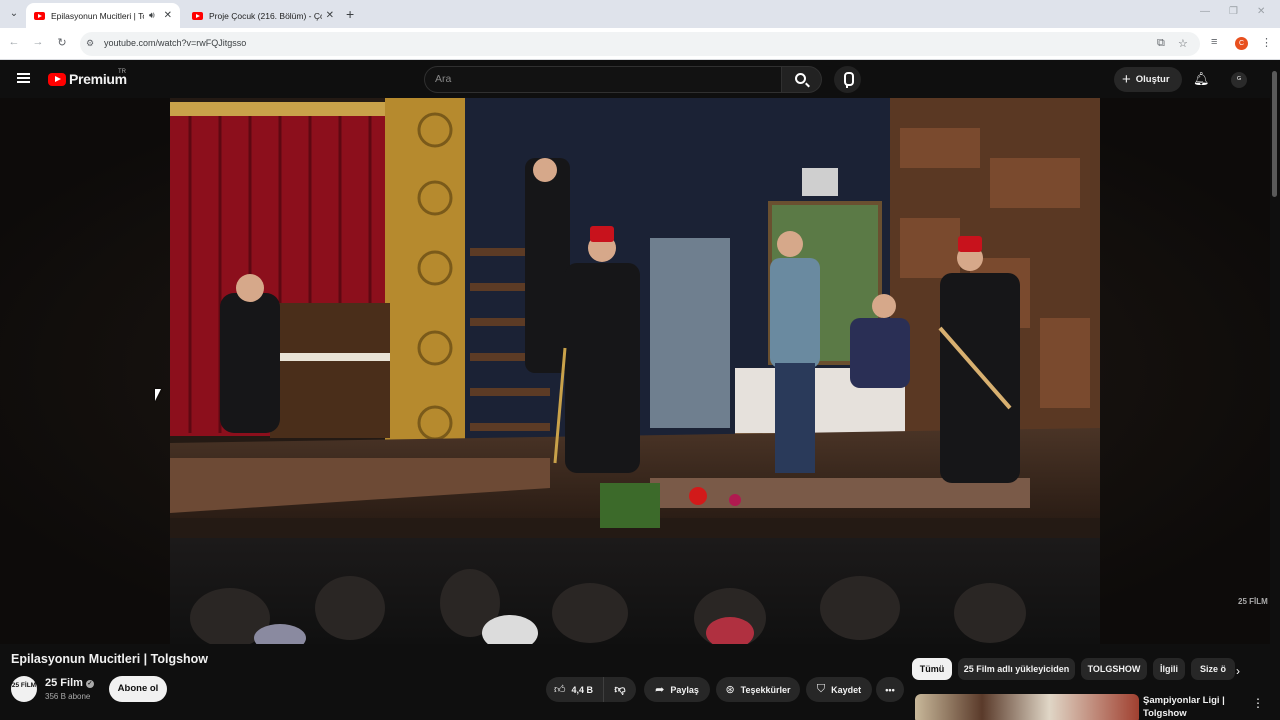 The width and height of the screenshot is (1280, 720). I want to click on search-icon, so click(800, 78).